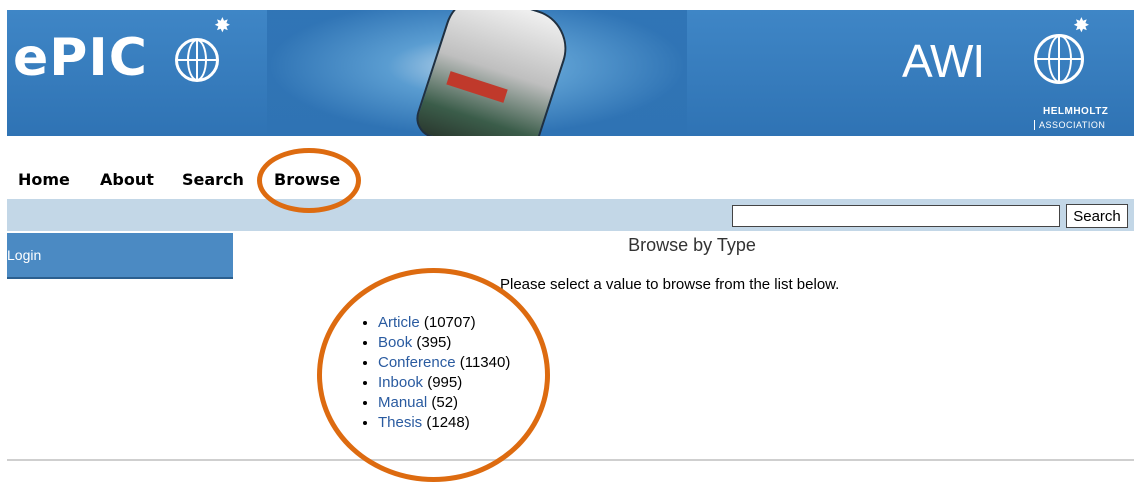  I want to click on awi-logo: AWI, so click(943, 61).